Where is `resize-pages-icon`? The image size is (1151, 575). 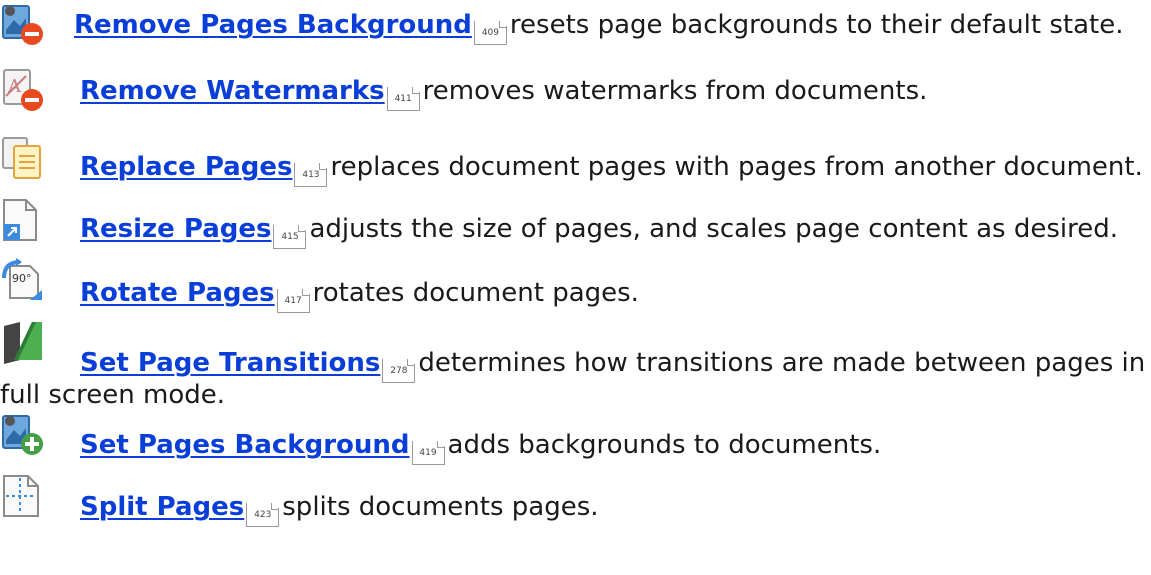 resize-pages-icon is located at coordinates (22, 220).